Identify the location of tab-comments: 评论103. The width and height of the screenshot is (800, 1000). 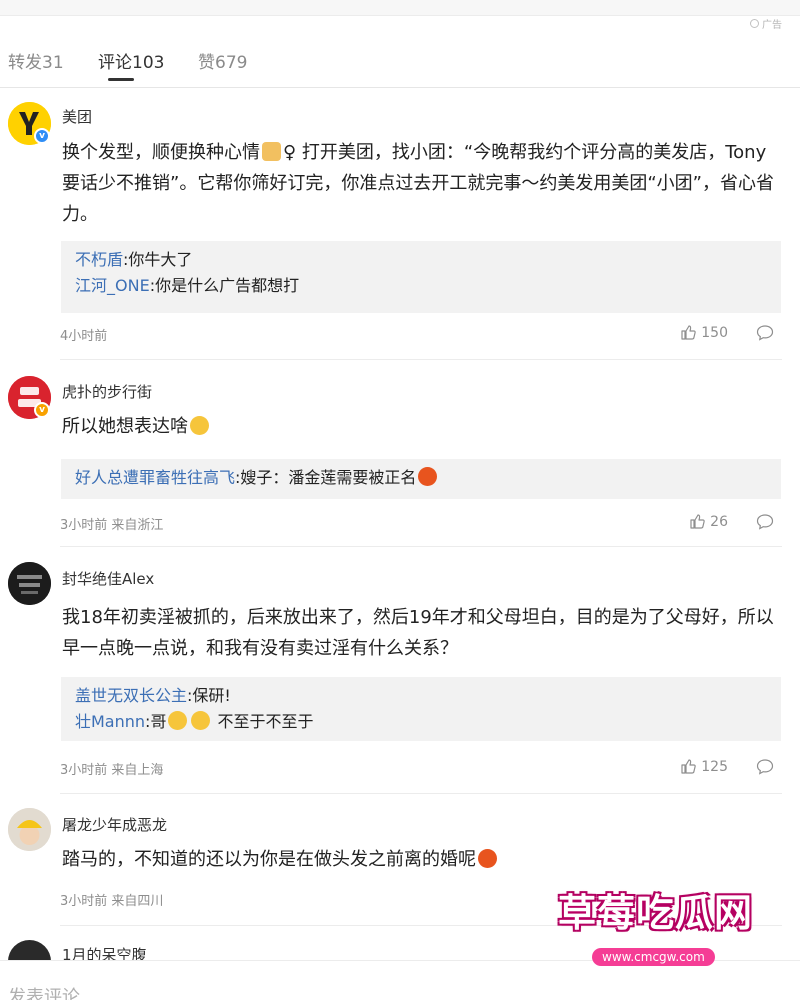
(131, 60).